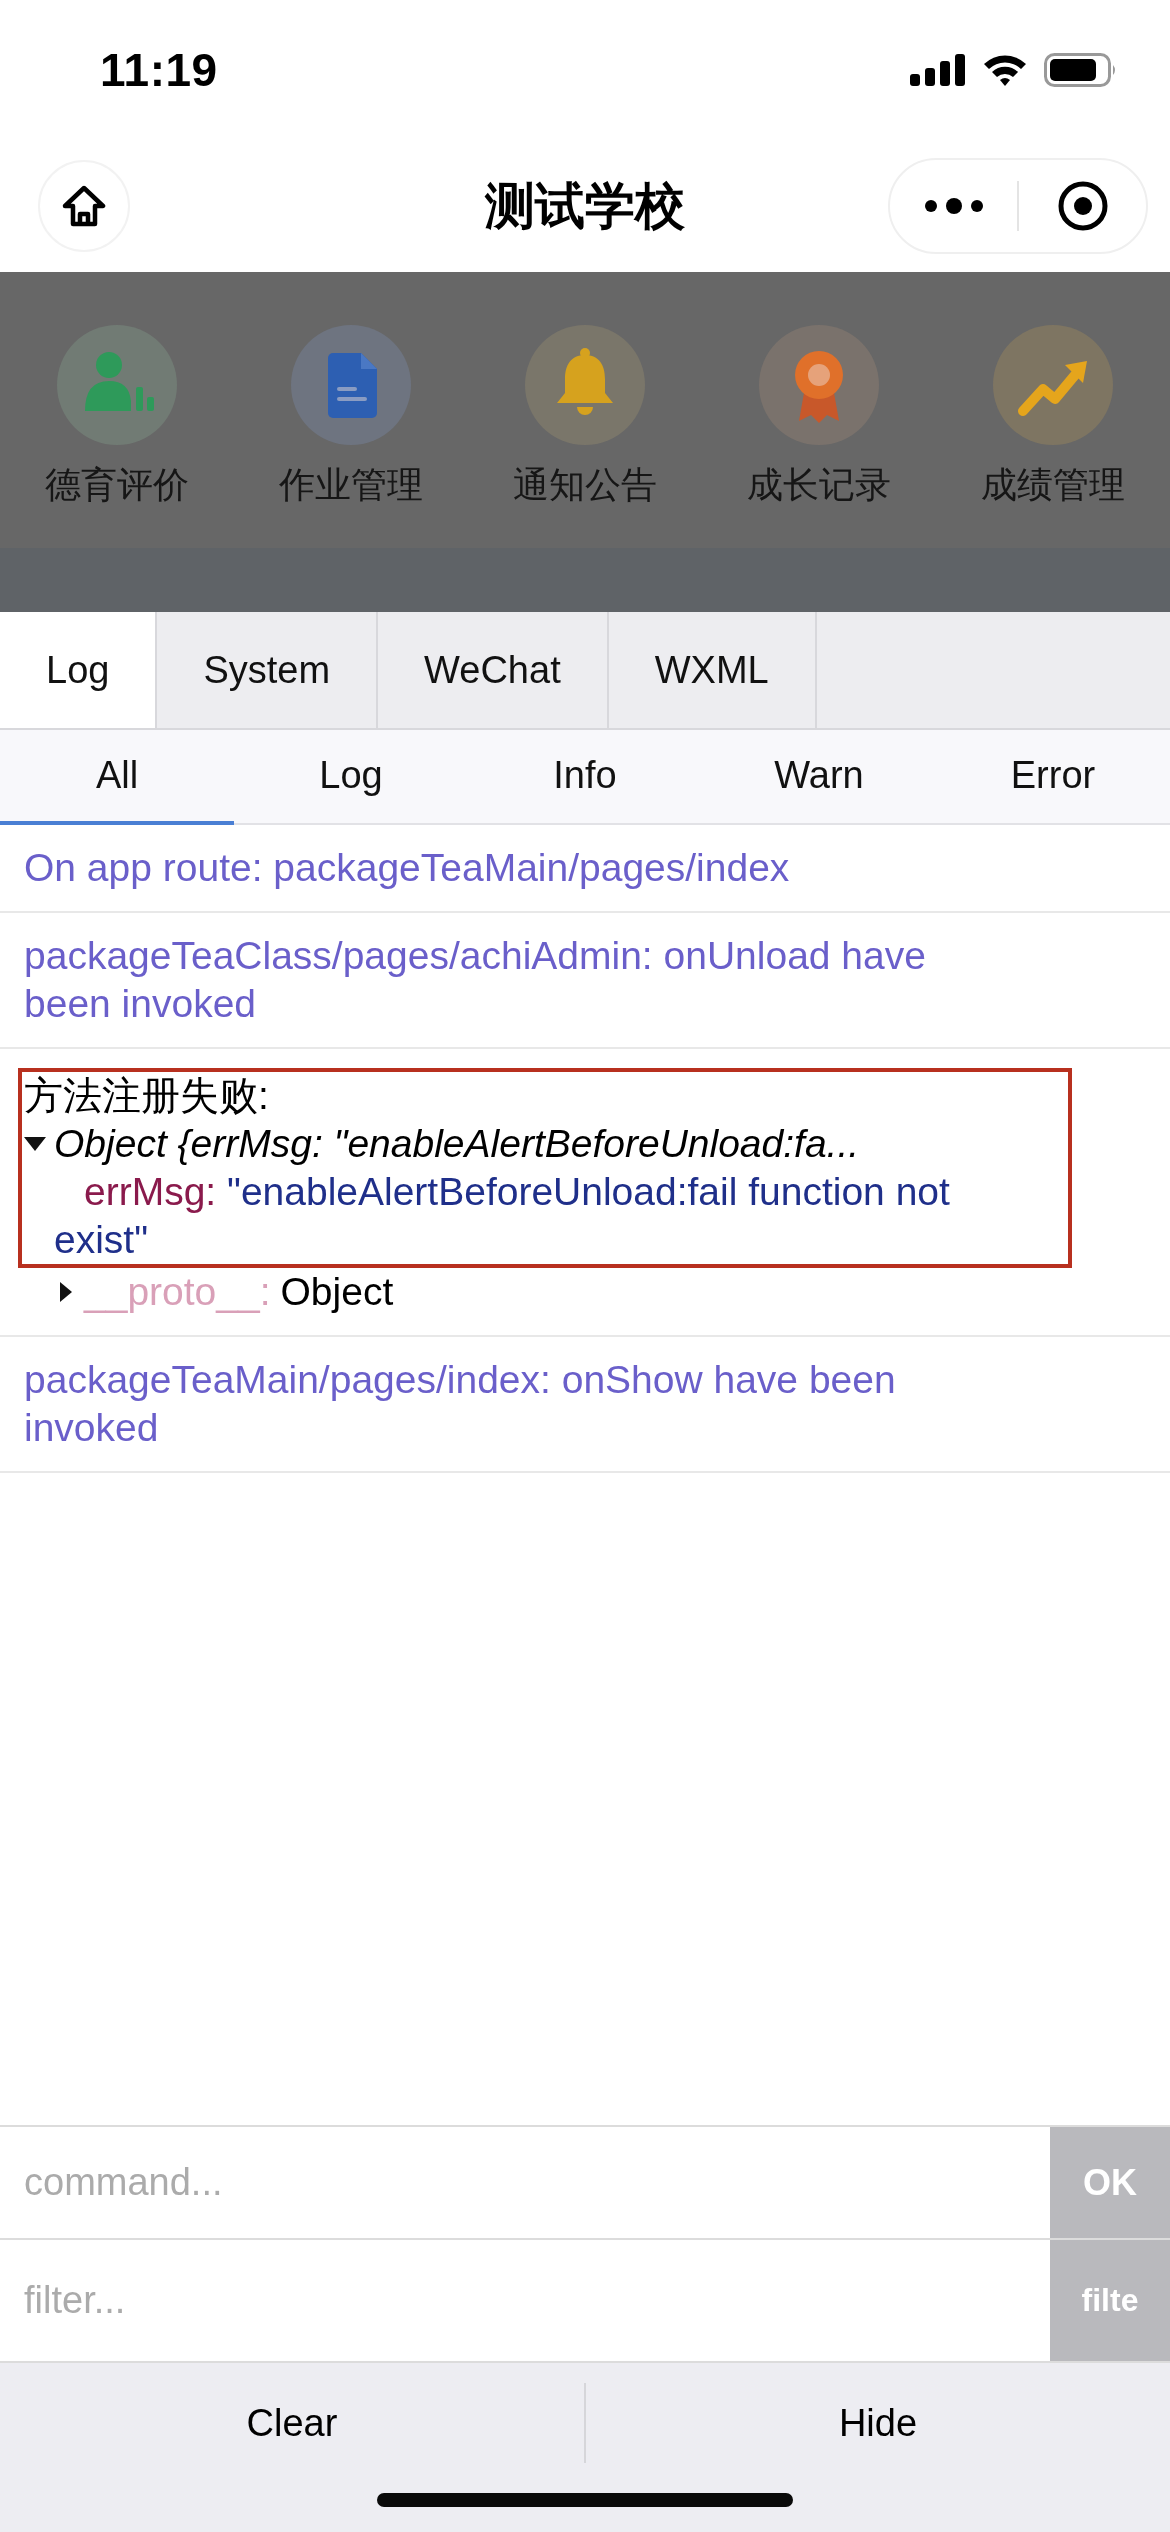 This screenshot has height=2532, width=1170. I want to click on action-button: Clear, so click(292, 2423).